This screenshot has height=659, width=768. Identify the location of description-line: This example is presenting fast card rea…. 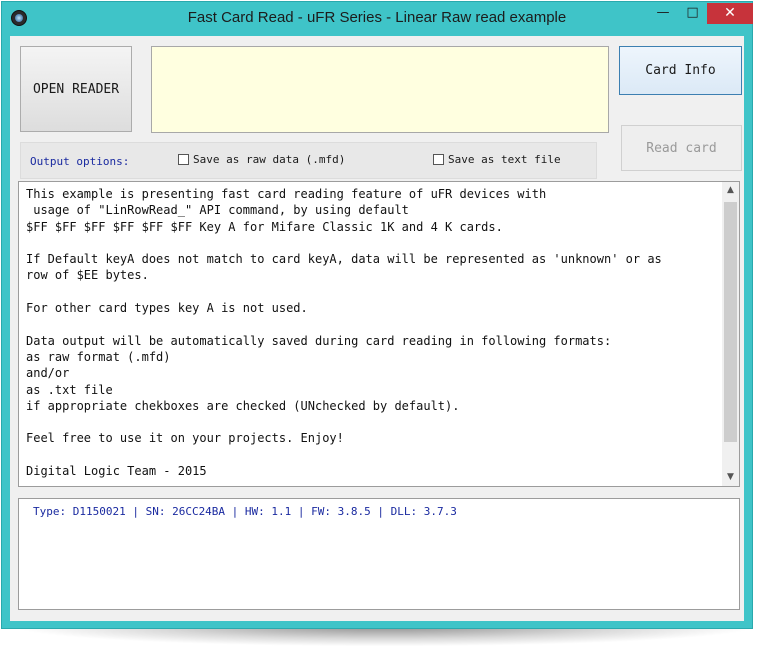
(286, 194).